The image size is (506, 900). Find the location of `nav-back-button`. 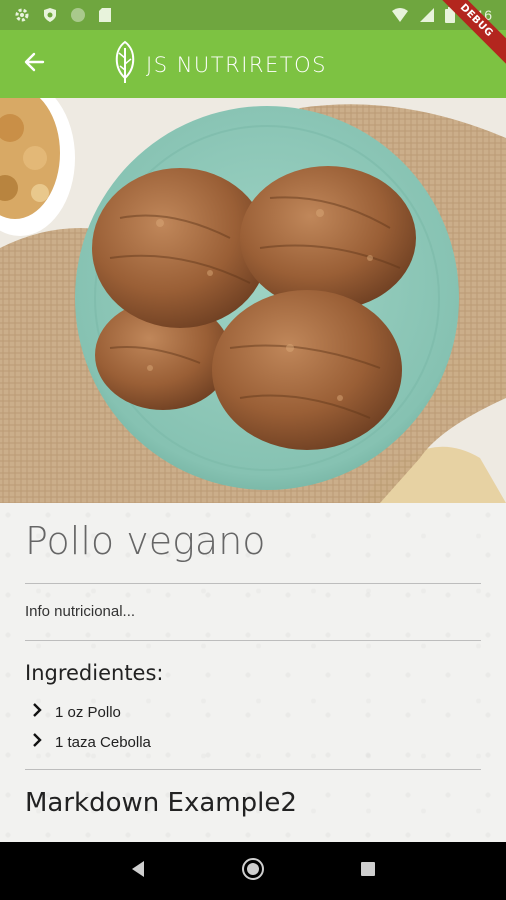

nav-back-button is located at coordinates (138, 871).